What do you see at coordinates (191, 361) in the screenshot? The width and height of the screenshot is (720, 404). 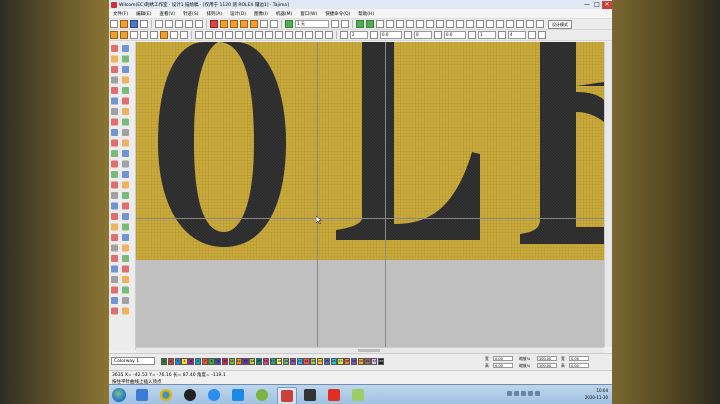 I see `color-swatch: 5` at bounding box center [191, 361].